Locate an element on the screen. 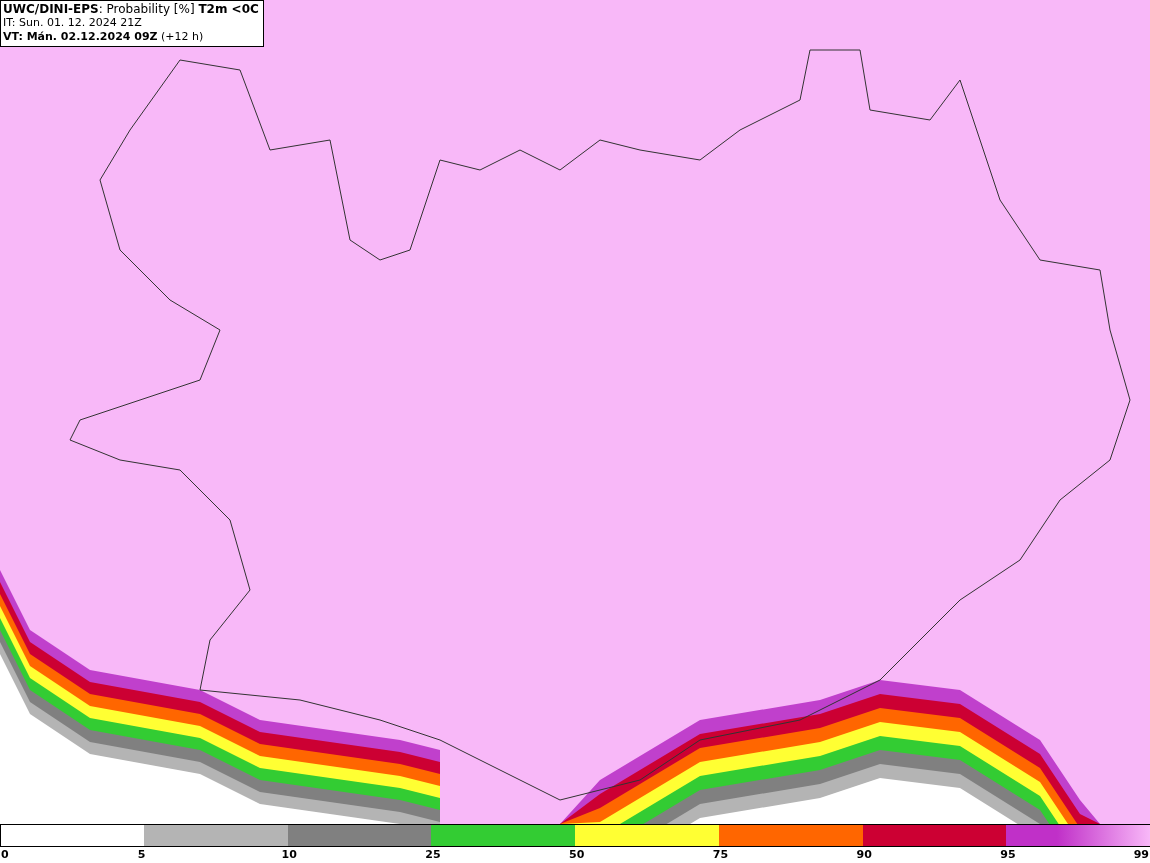 The width and height of the screenshot is (1150, 863). legend-label: 75 is located at coordinates (720, 855).